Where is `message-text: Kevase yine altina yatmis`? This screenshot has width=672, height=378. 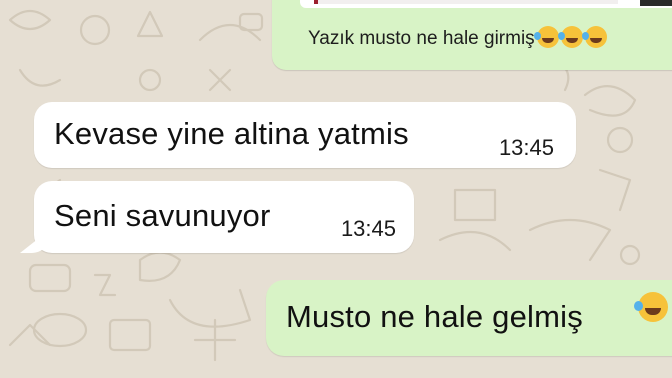 message-text: Kevase yine altina yatmis is located at coordinates (231, 133).